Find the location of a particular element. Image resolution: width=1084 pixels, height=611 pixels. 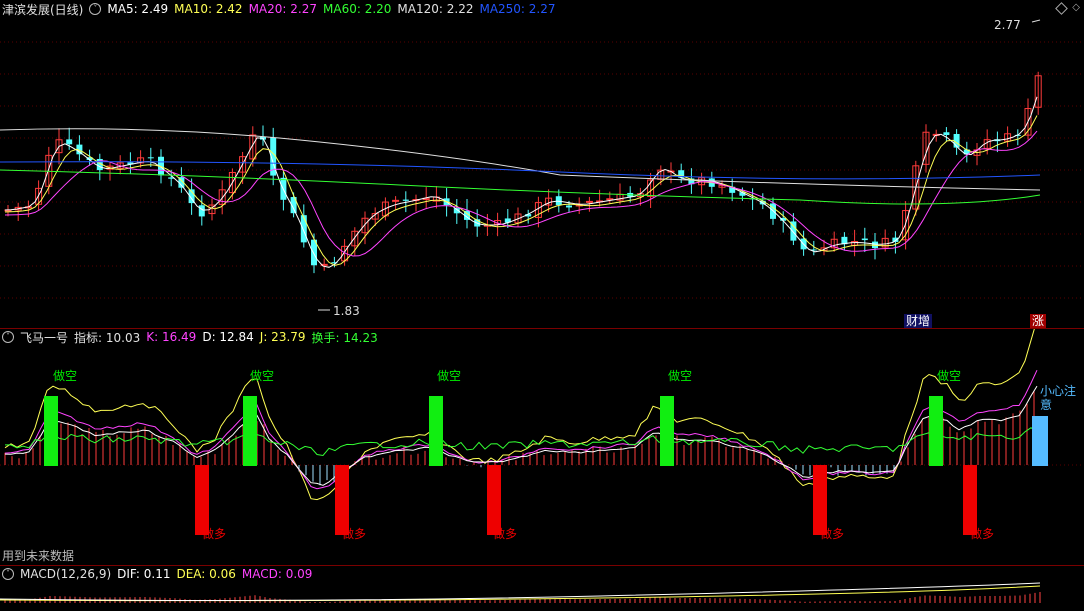

zuoduo-label-5: 做多 is located at coordinates (982, 534).